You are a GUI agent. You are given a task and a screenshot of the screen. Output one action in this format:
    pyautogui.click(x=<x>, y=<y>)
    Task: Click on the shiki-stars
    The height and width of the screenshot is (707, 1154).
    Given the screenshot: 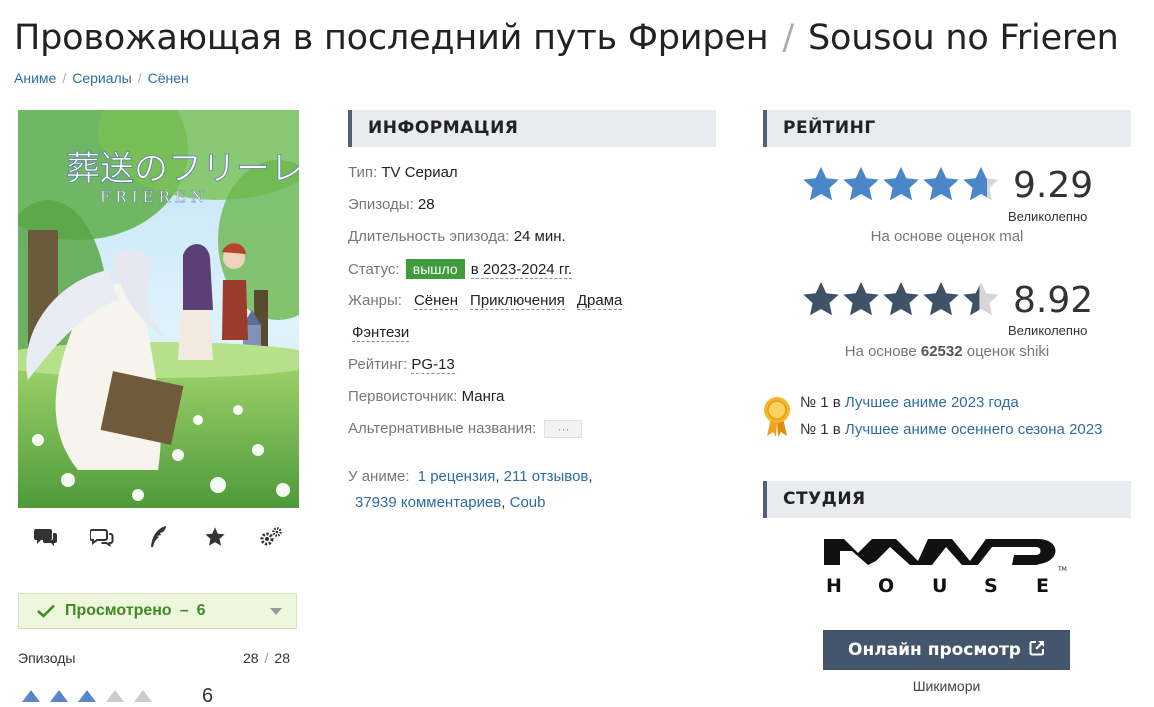 What is the action you would take?
    pyautogui.click(x=901, y=300)
    